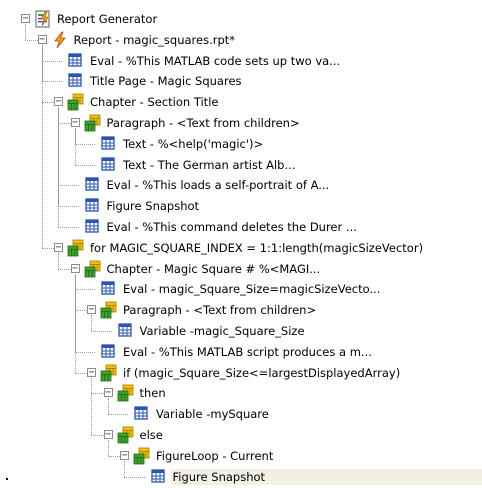 Image resolution: width=482 pixels, height=488 pixels. What do you see at coordinates (212, 414) in the screenshot?
I see `tree-node-label: Variable -mySquare` at bounding box center [212, 414].